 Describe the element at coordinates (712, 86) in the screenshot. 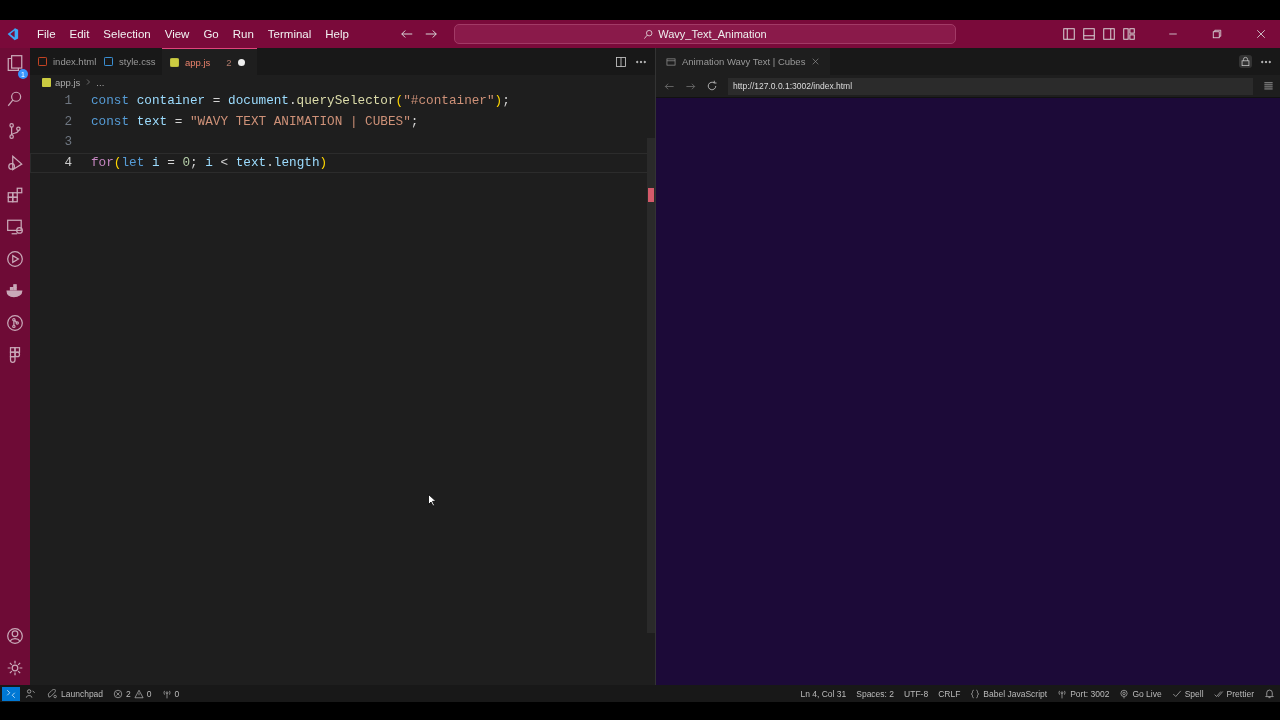

I see `reload-icon` at that location.